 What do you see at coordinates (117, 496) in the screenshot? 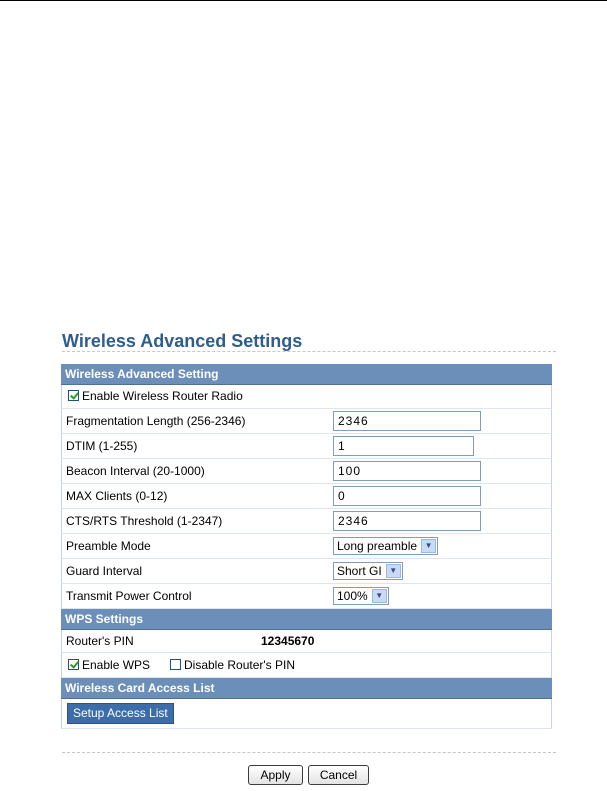
I see `max-clients-label: MAX Clients (0-12)` at bounding box center [117, 496].